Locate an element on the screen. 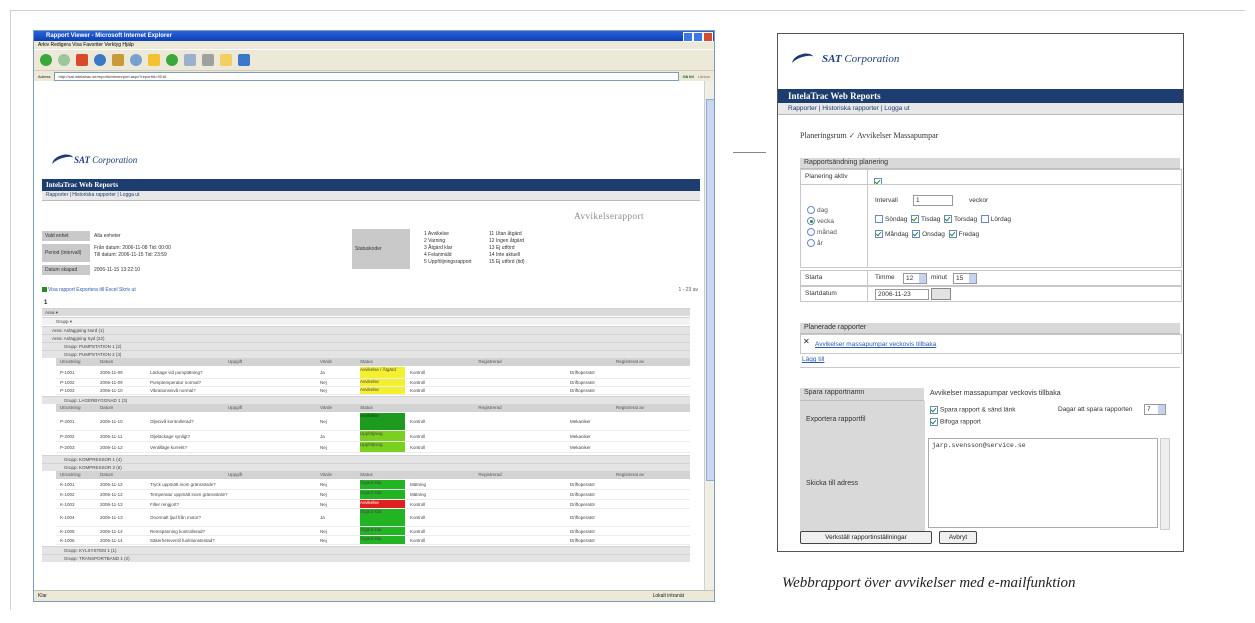 Image resolution: width=1255 pixels, height=623 pixels. group-row-5: Grupp: KYLSYSTEM 1 (1) is located at coordinates (366, 550).